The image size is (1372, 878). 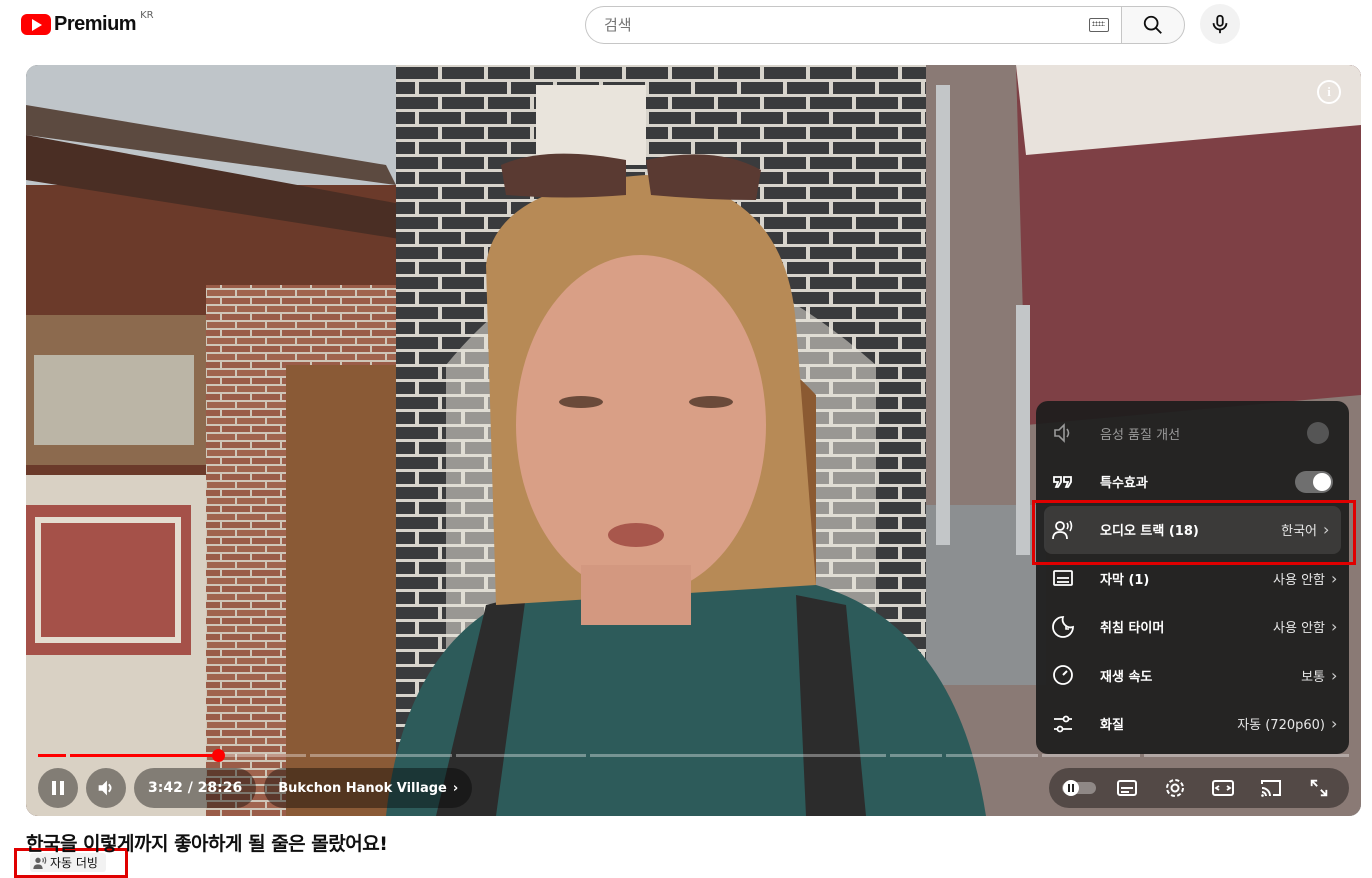 I want to click on microphone-icon, so click(x=1220, y=24).